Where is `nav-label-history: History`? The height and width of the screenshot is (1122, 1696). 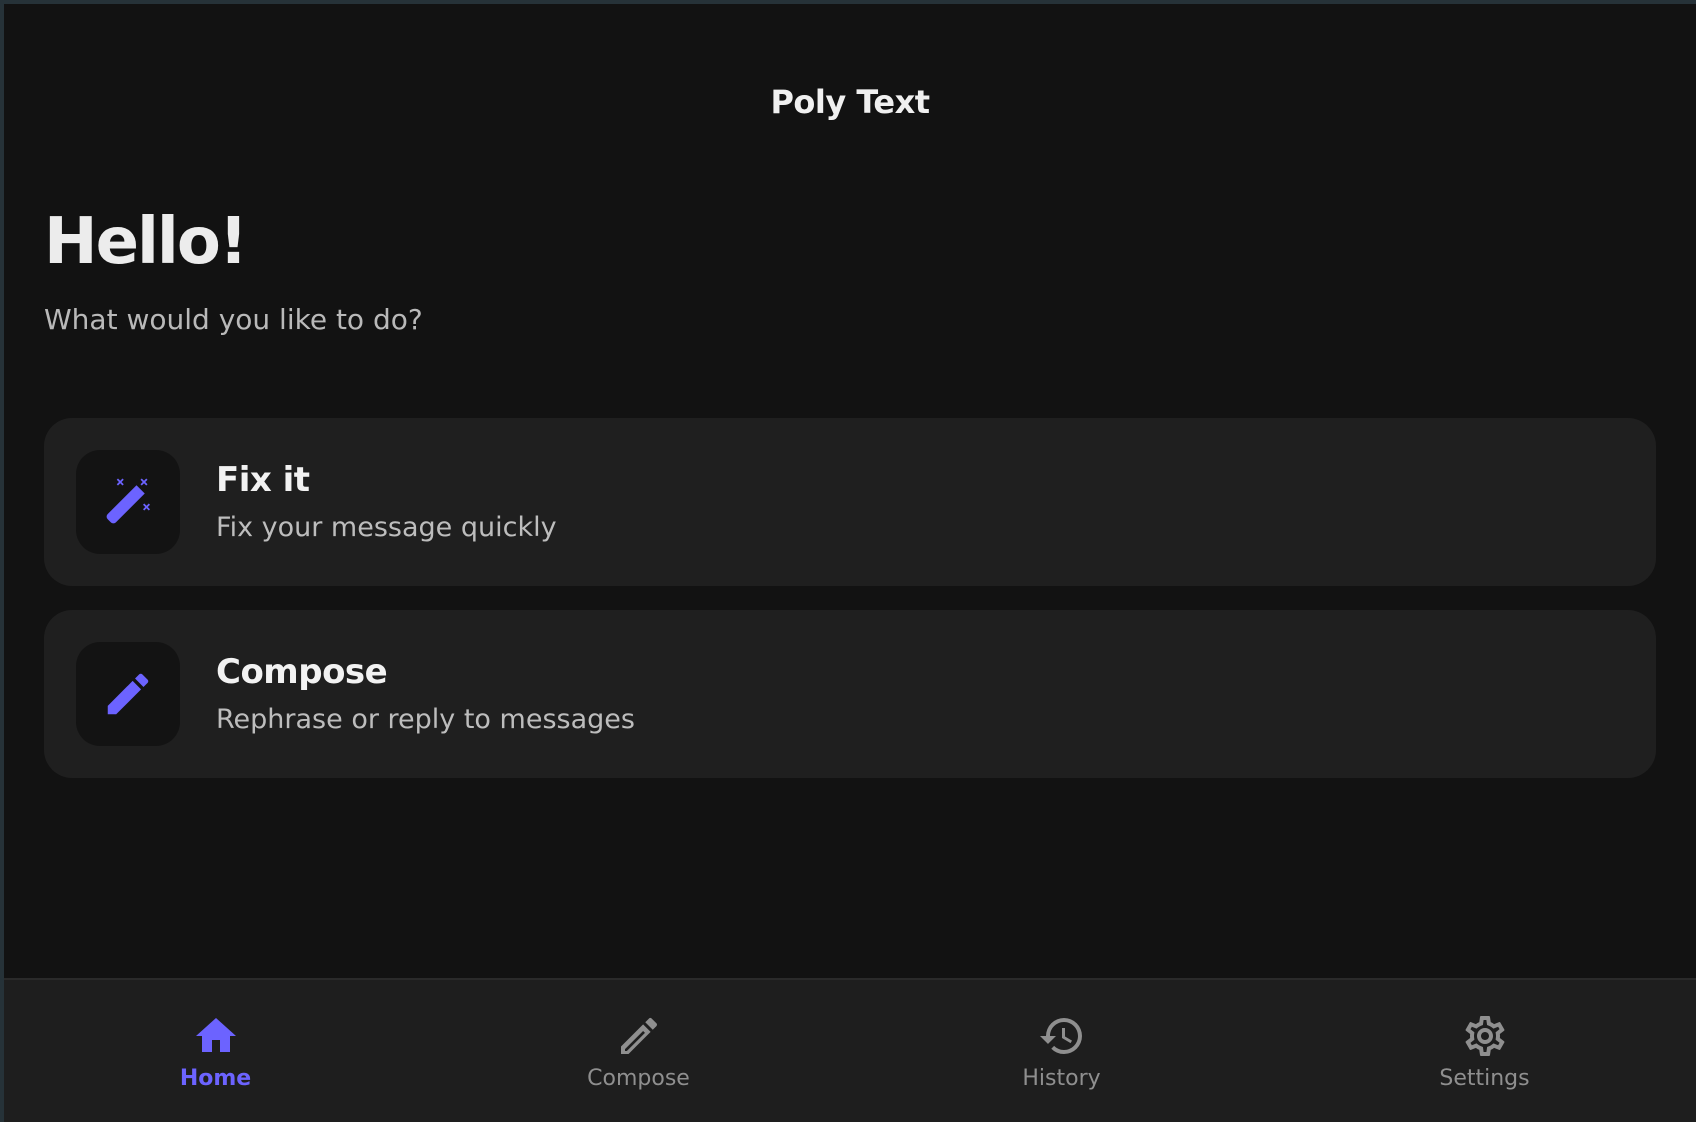 nav-label-history: History is located at coordinates (1061, 1078).